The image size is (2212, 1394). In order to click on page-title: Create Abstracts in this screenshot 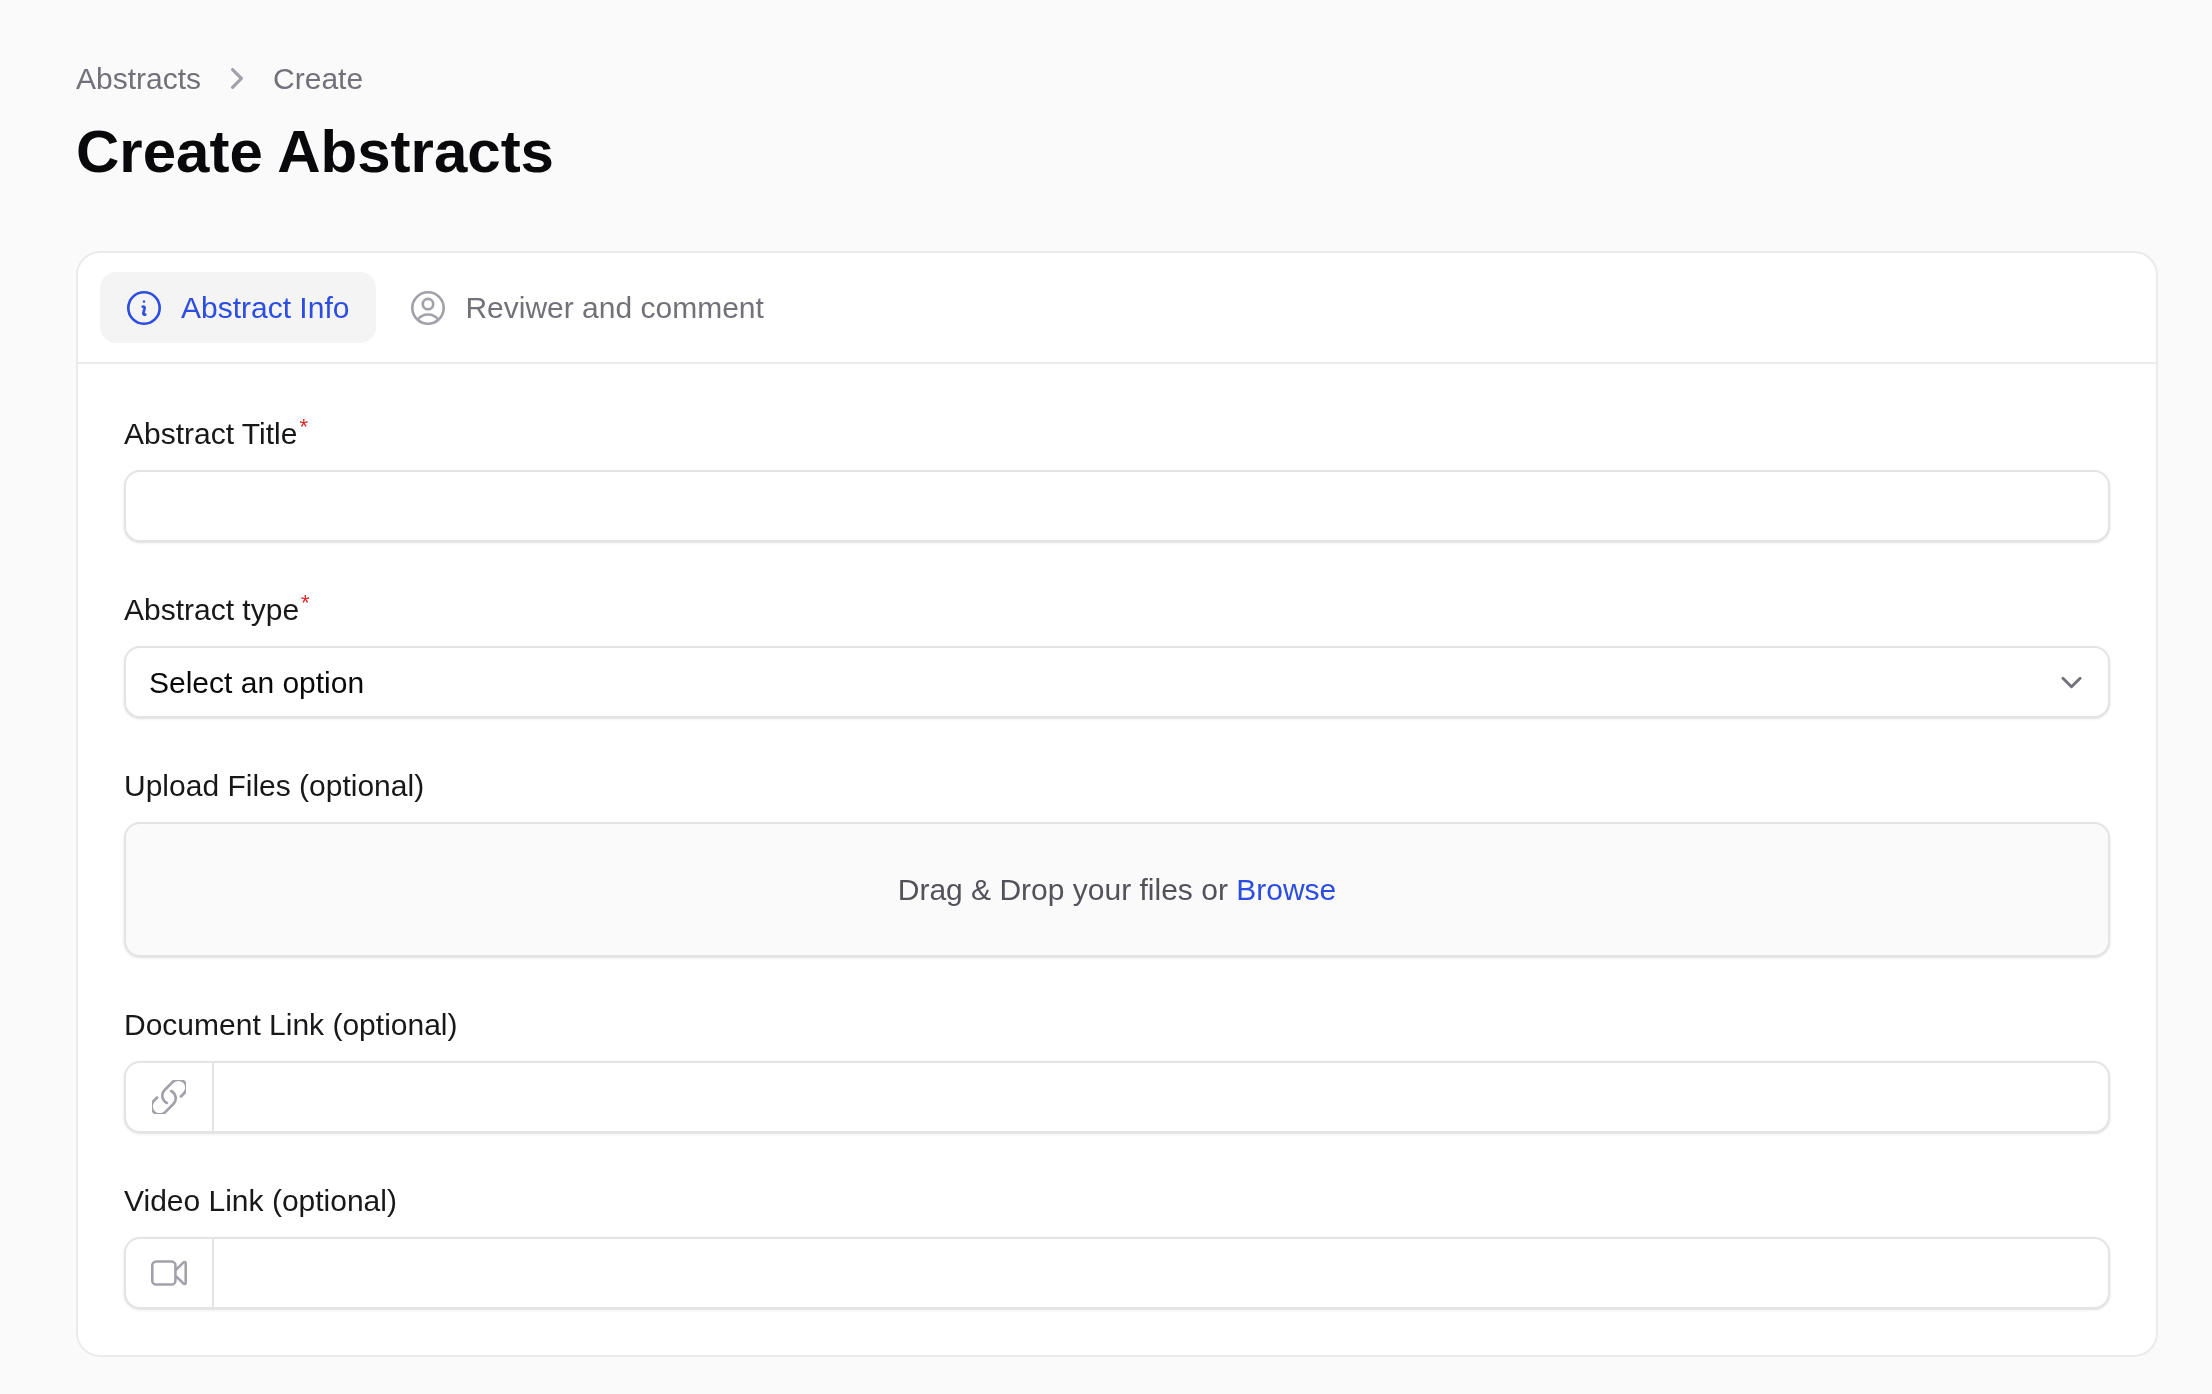, I will do `click(315, 152)`.